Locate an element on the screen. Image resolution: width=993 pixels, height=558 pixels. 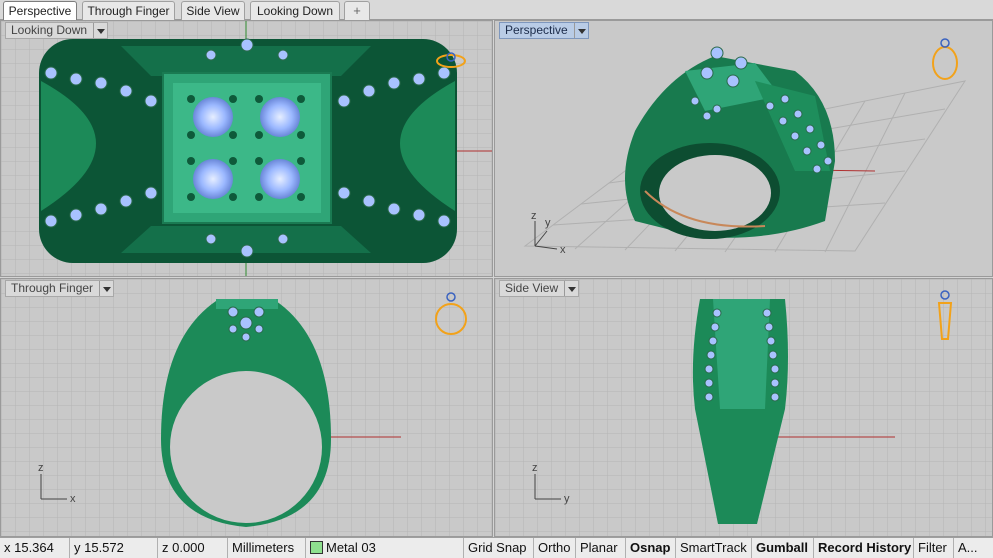
layer-name: Metal 03 is located at coordinates (351, 547).